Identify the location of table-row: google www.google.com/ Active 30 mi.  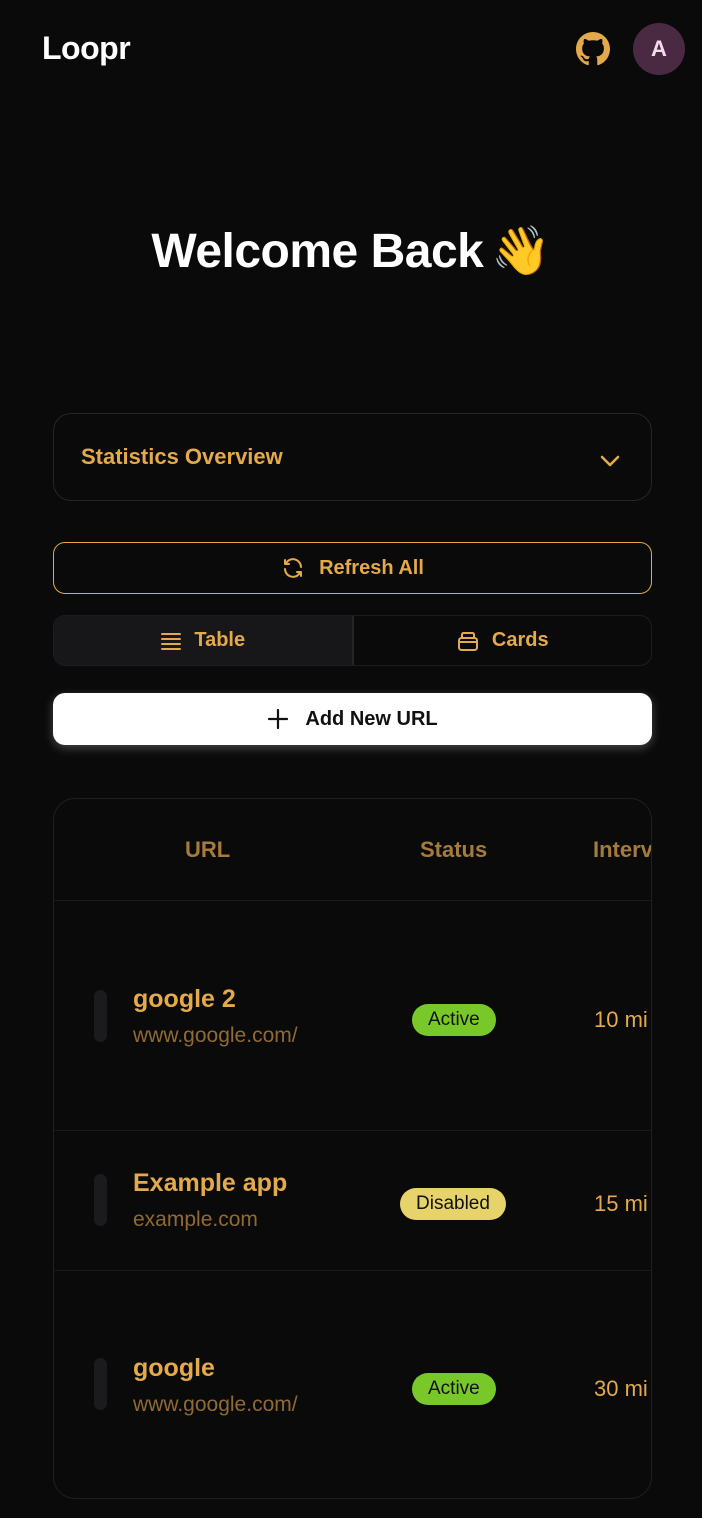
(352, 1384).